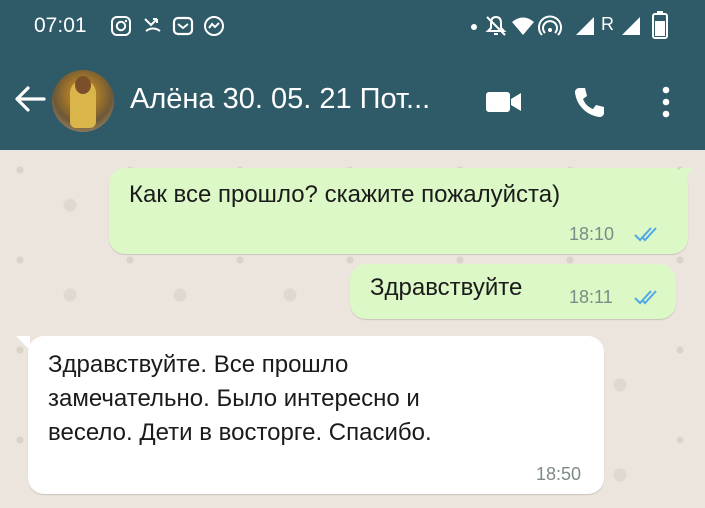 The height and width of the screenshot is (508, 705). Describe the element at coordinates (585, 26) in the screenshot. I see `signal-icon` at that location.